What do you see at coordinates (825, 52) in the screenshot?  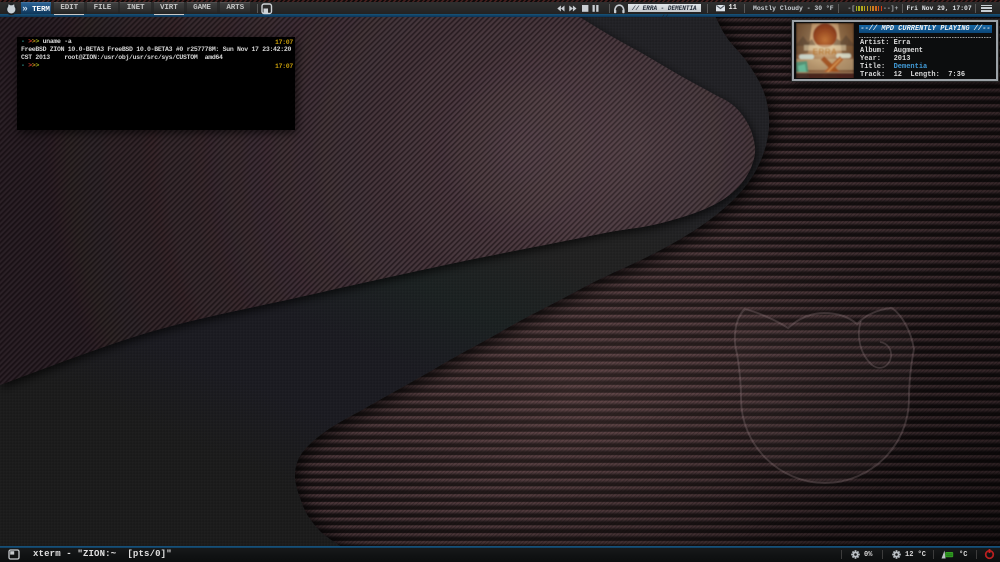 I see `svg-text: ERRA` at bounding box center [825, 52].